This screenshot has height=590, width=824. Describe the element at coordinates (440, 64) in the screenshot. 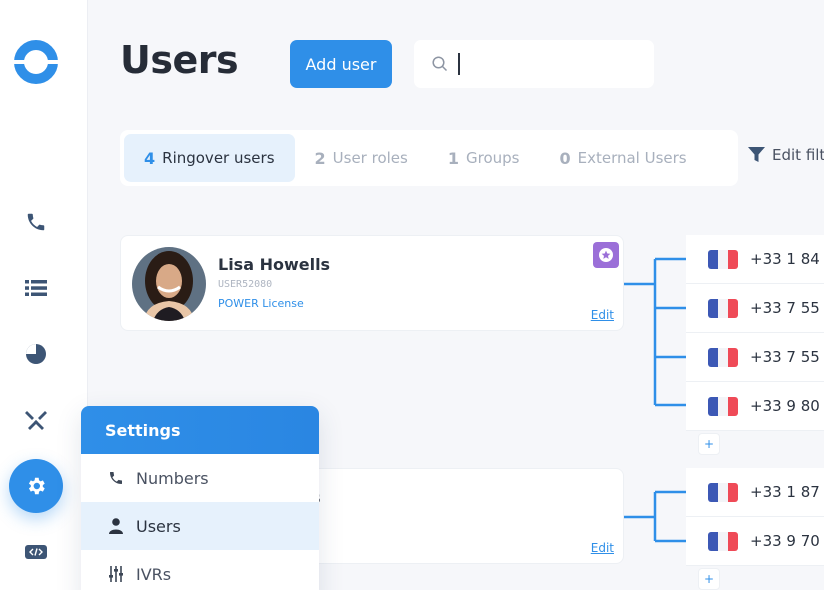

I see `search-icon` at that location.